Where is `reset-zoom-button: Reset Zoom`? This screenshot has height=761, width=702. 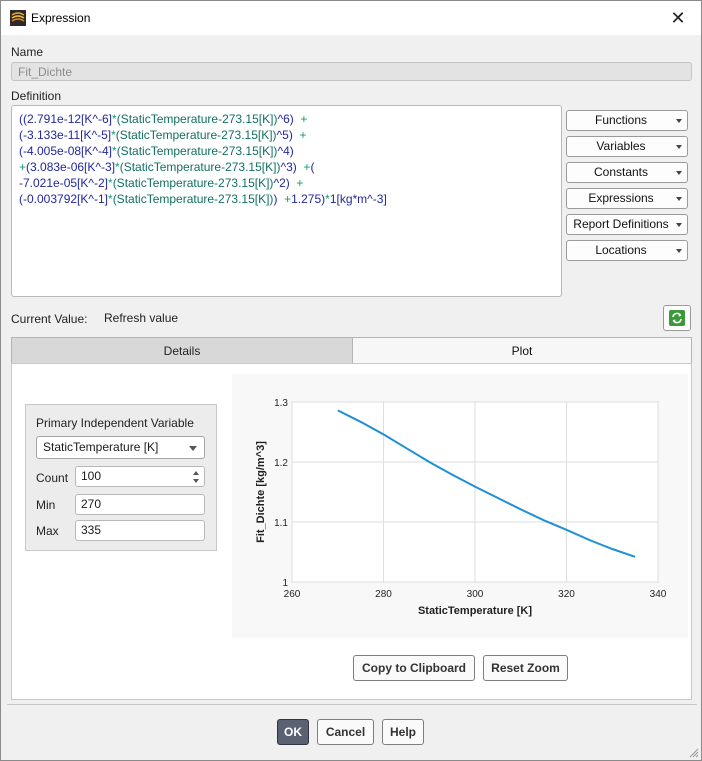 reset-zoom-button: Reset Zoom is located at coordinates (525, 668).